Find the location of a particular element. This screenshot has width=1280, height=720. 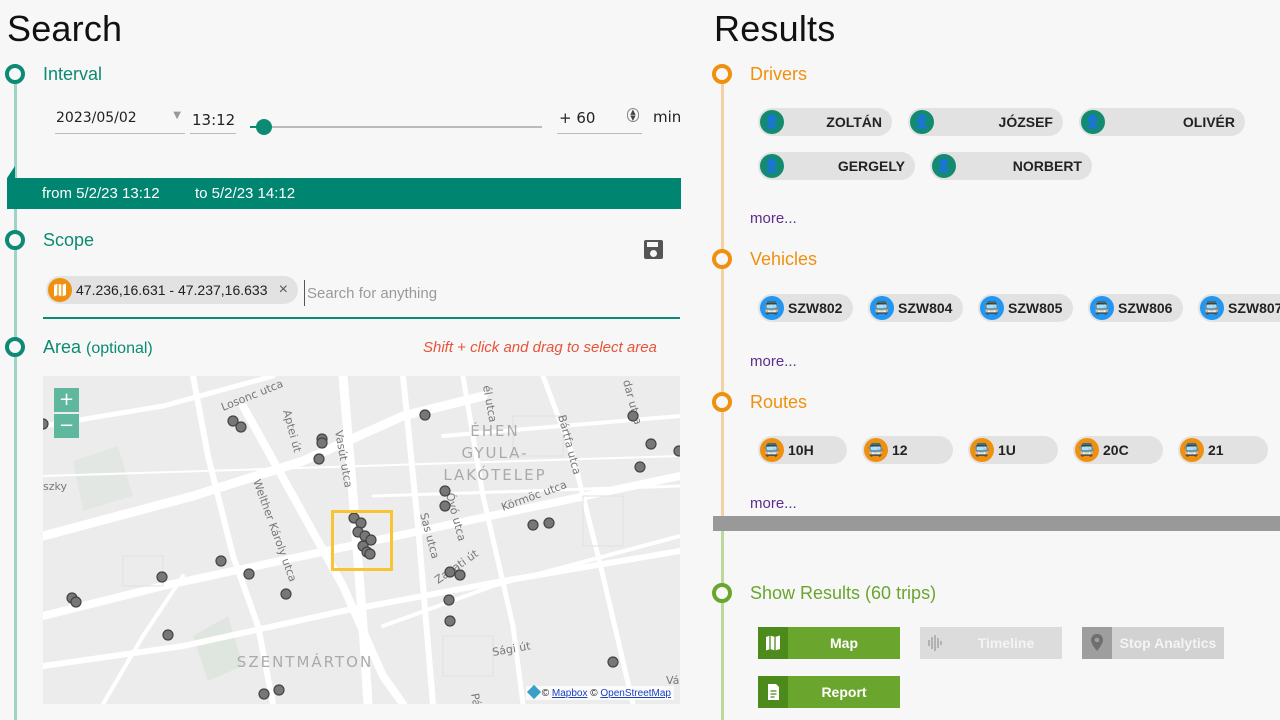

vehicle-chip: 🚍 SZW804 is located at coordinates (915, 308).